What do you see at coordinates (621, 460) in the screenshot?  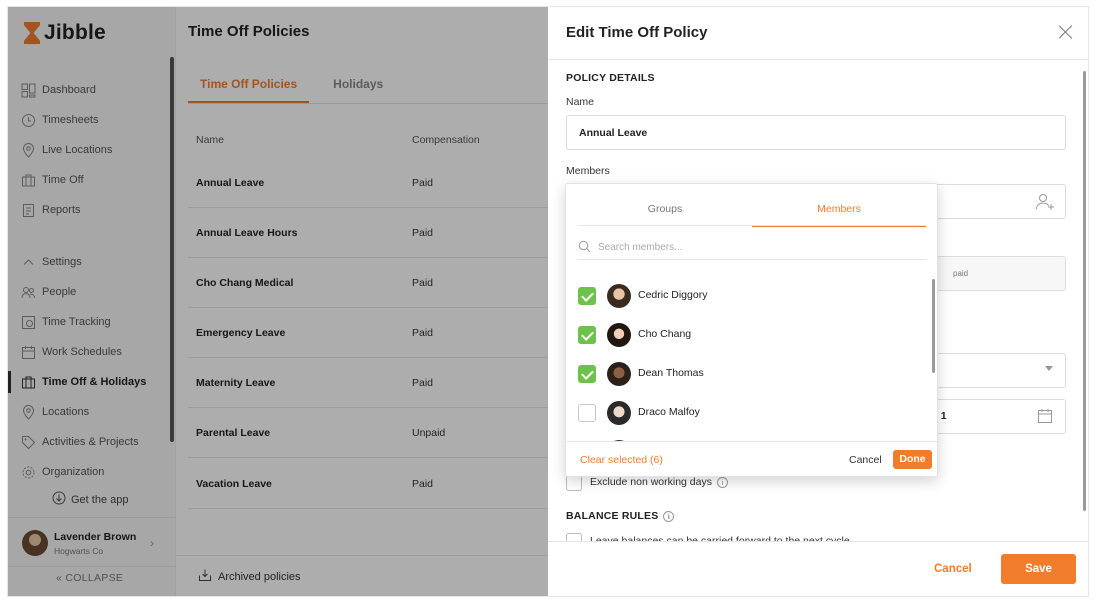 I see `clear-selected-button: Clear selected (6)` at bounding box center [621, 460].